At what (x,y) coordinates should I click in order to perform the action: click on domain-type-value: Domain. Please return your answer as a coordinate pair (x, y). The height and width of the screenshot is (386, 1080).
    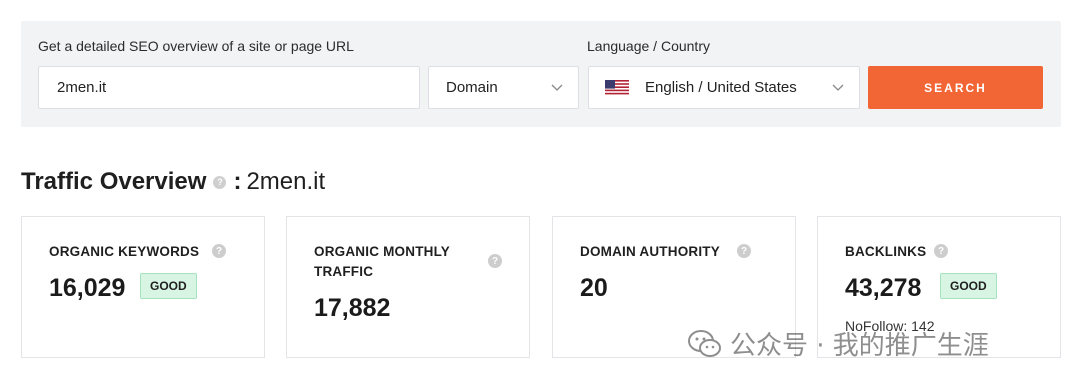
    Looking at the image, I should click on (472, 87).